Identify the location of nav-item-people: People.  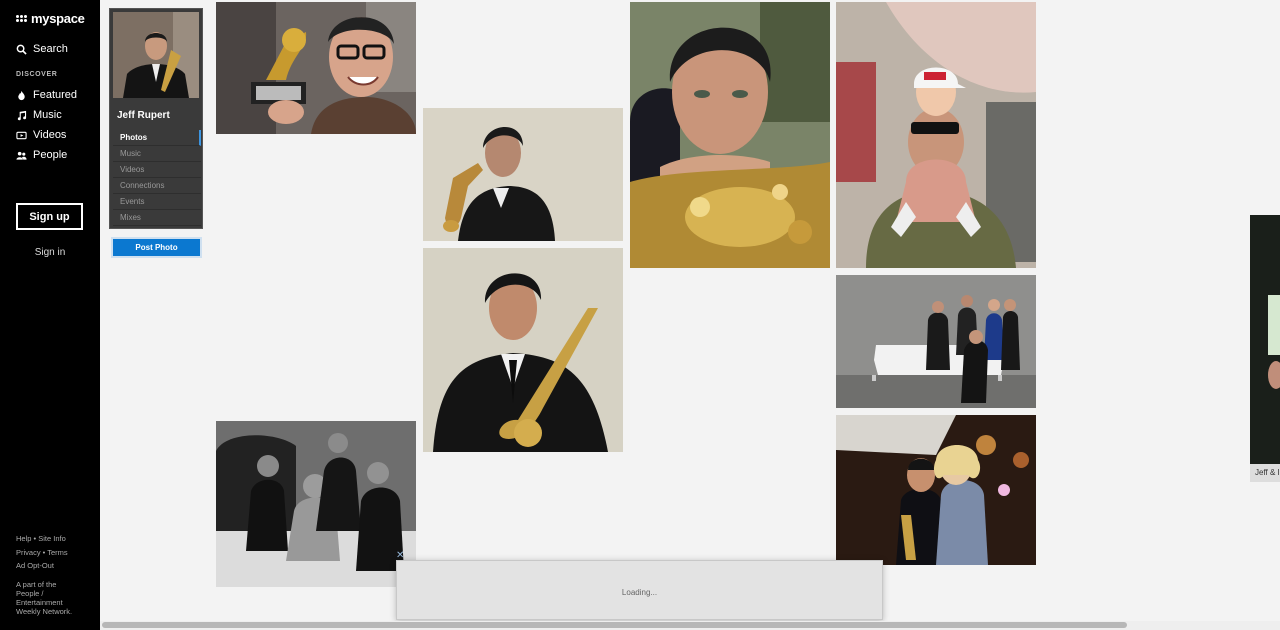
(41, 155).